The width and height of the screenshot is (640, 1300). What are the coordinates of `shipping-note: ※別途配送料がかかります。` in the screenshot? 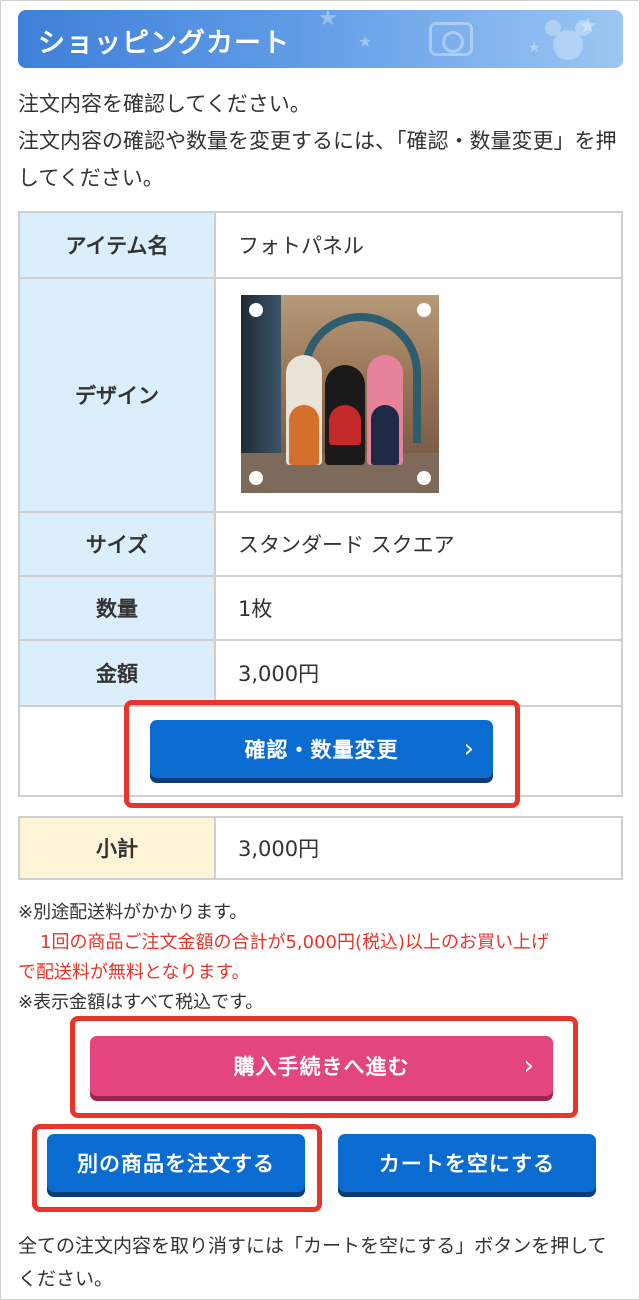 It's located at (133, 912).